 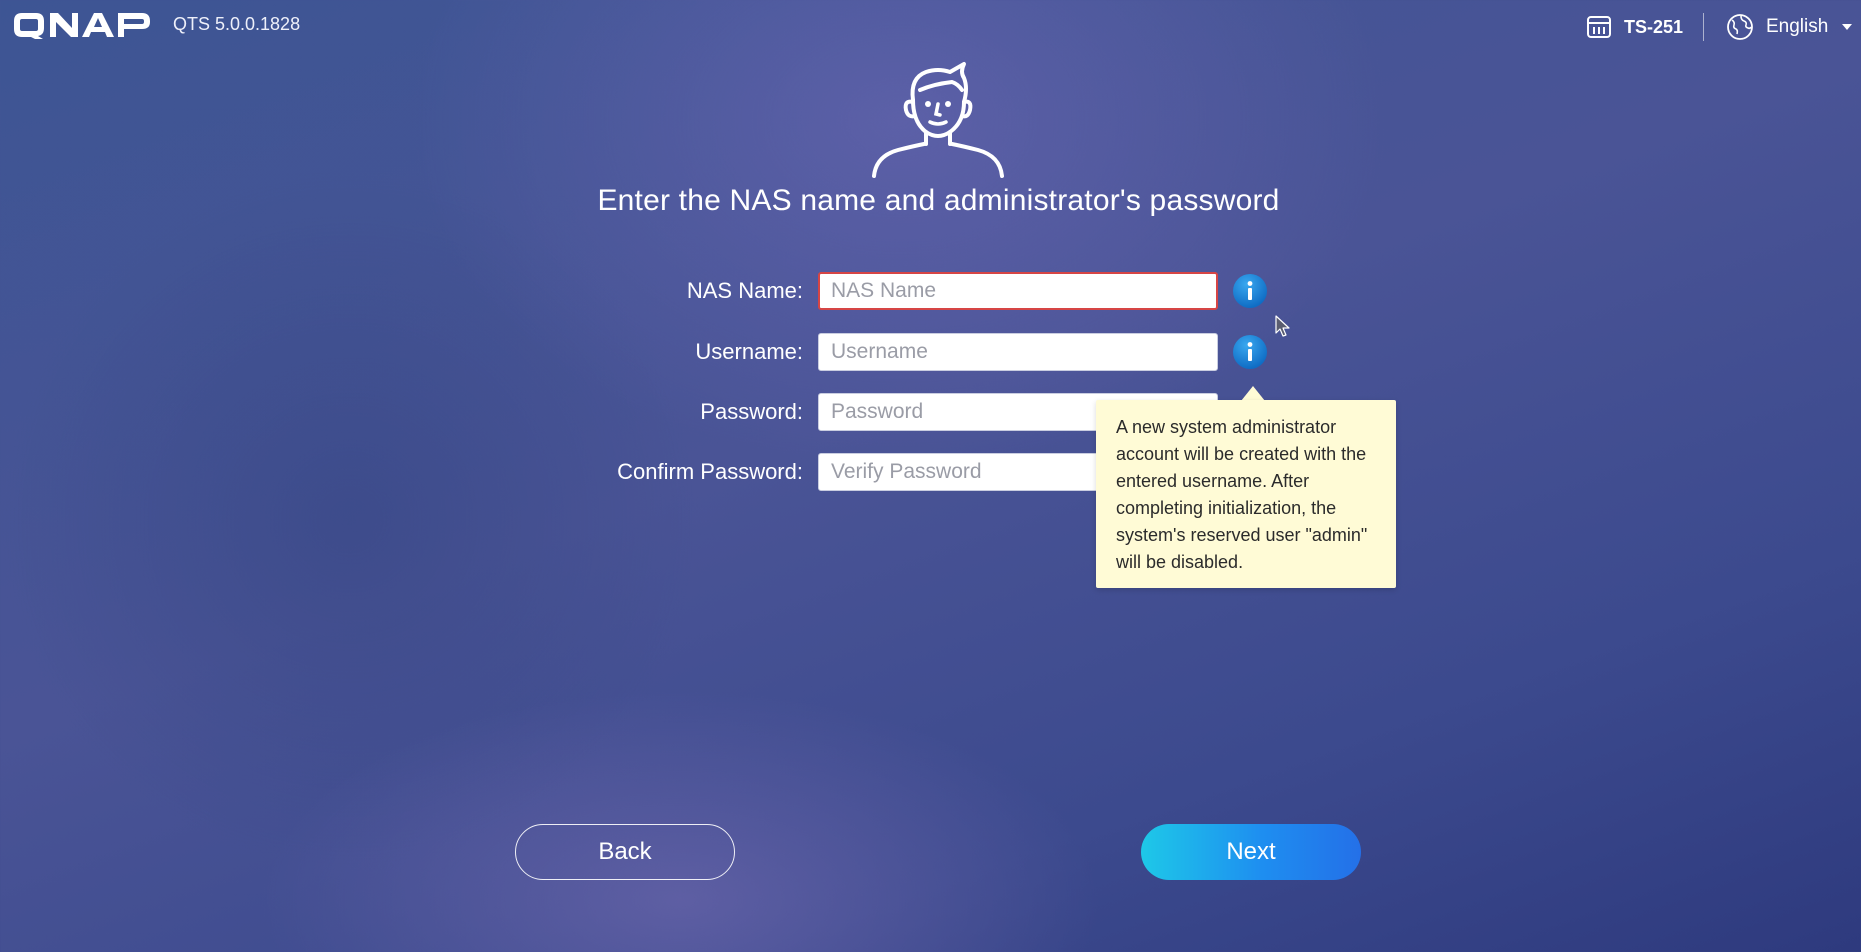 I want to click on caret-down-icon, so click(x=1847, y=27).